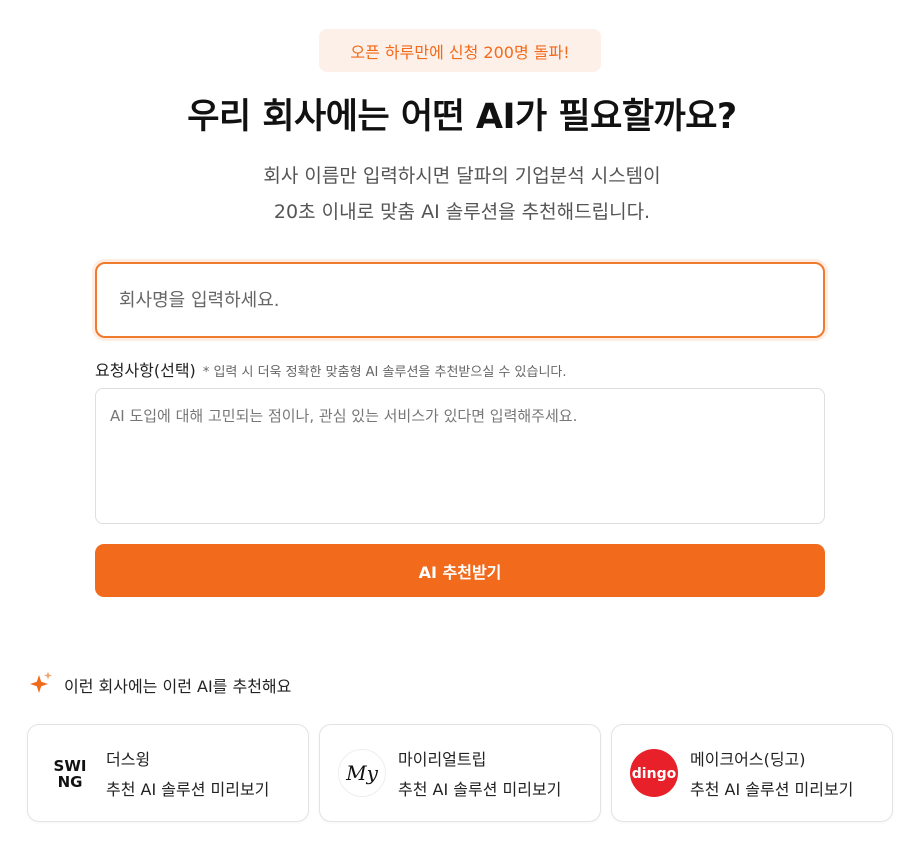  I want to click on ai-recommend-button: AI 추천받기, so click(460, 570).